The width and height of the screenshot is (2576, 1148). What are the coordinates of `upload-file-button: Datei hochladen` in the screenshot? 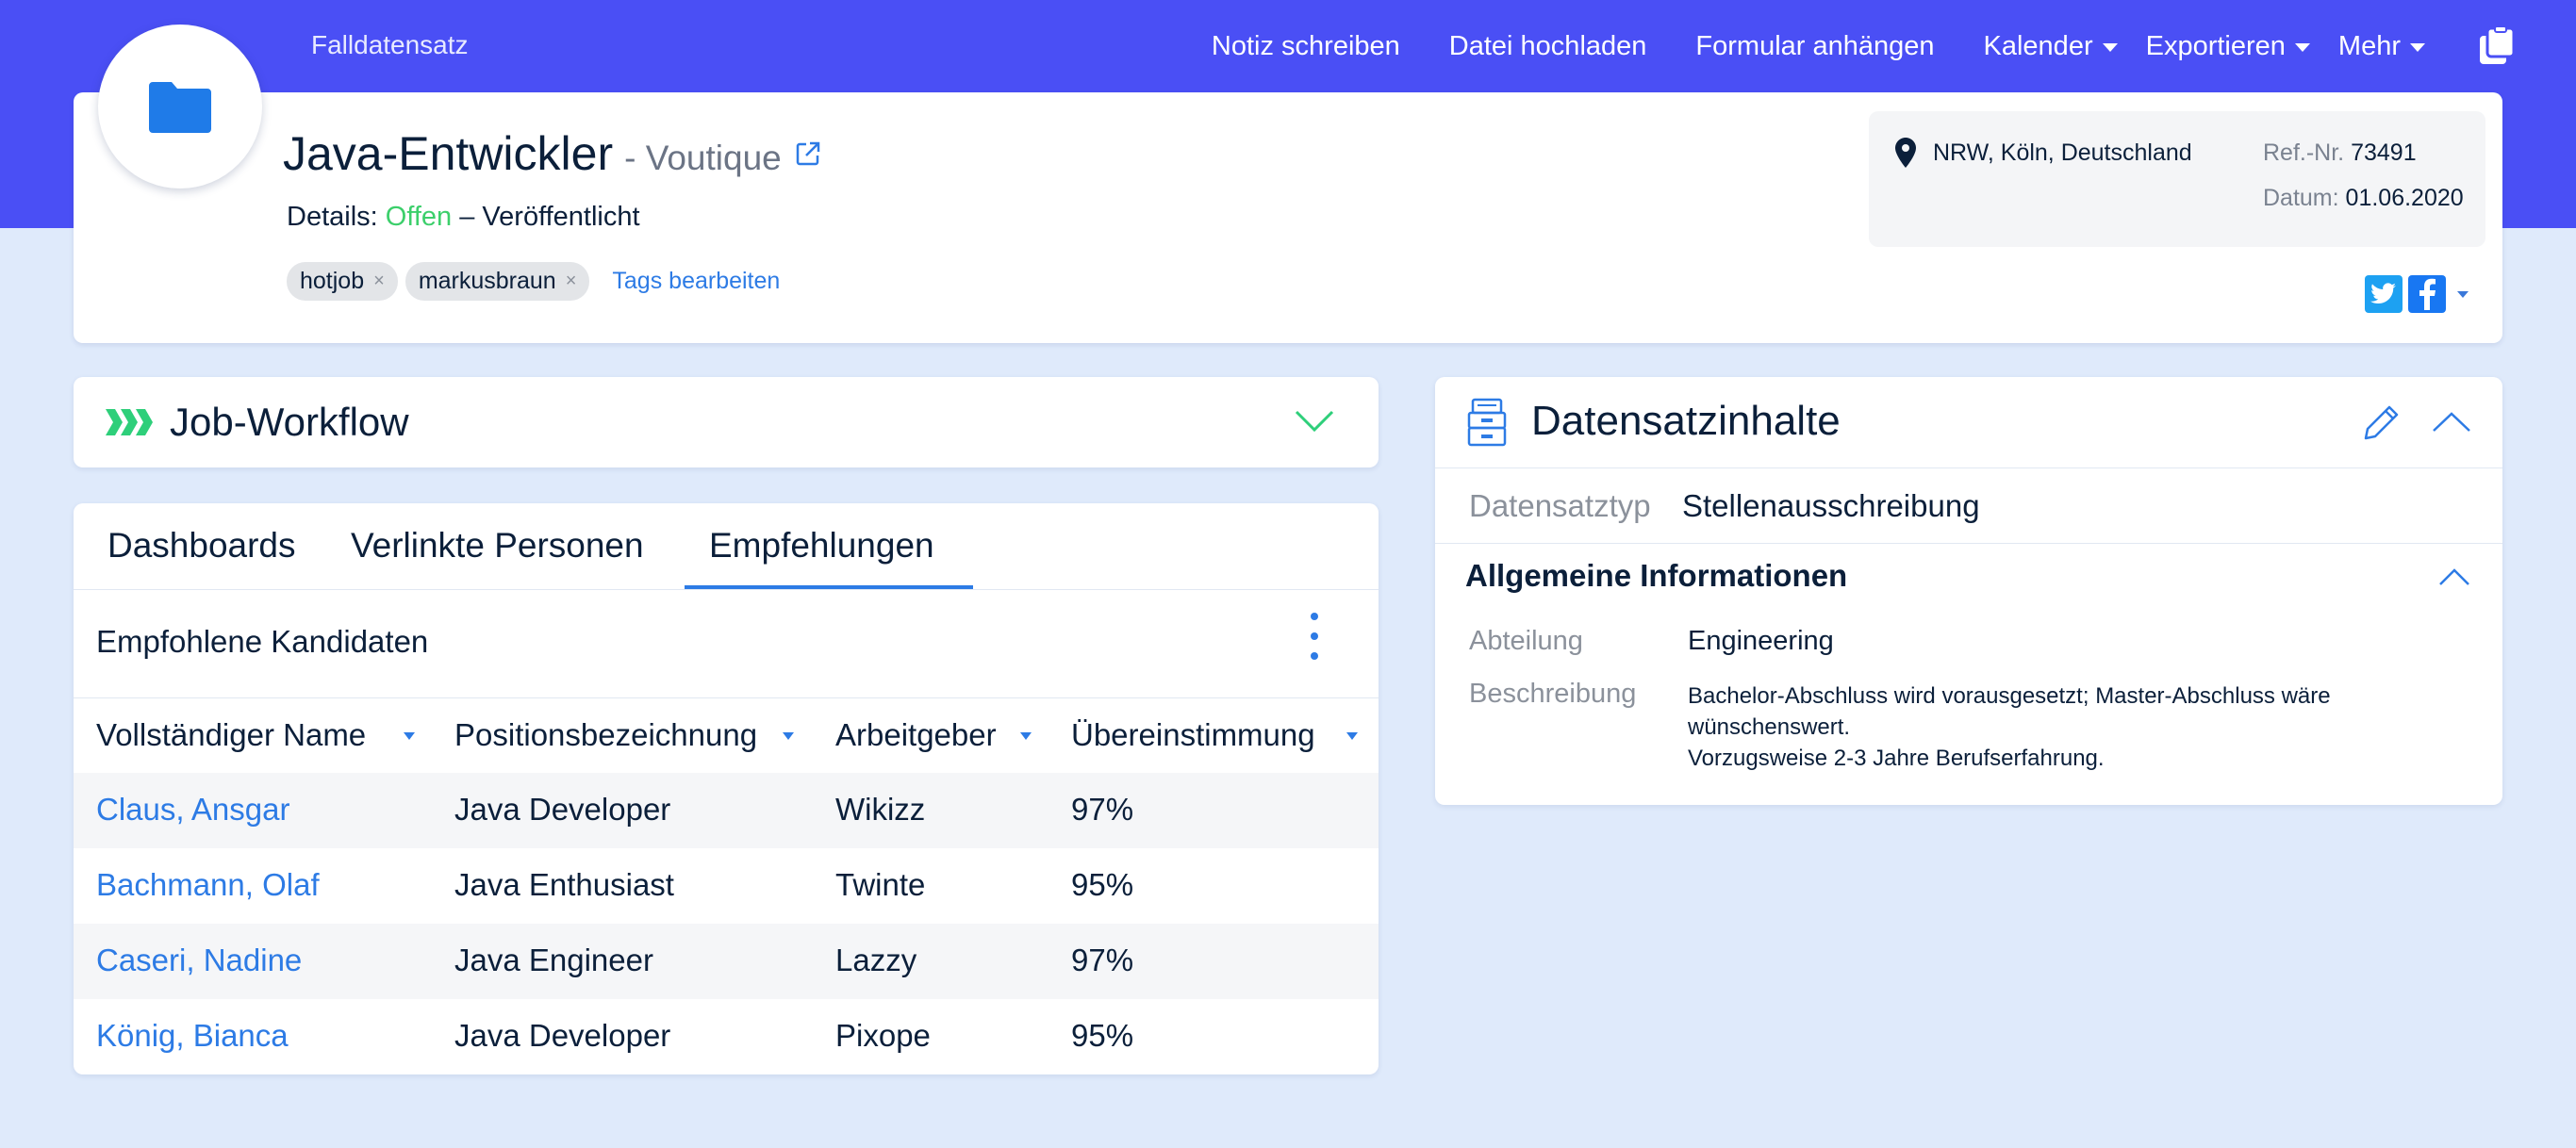 It's located at (1548, 46).